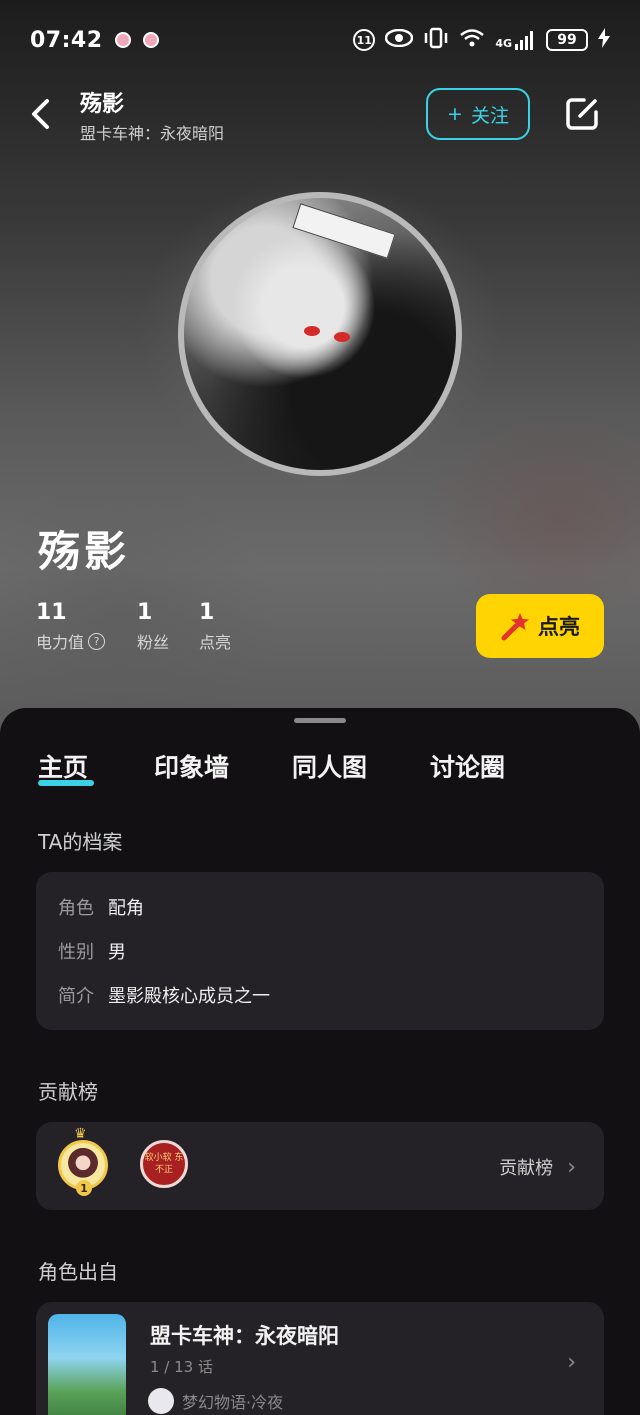 This screenshot has height=1415, width=640. Describe the element at coordinates (181, 1367) in the screenshot. I see `work-episode: 1 / 13 话` at that location.